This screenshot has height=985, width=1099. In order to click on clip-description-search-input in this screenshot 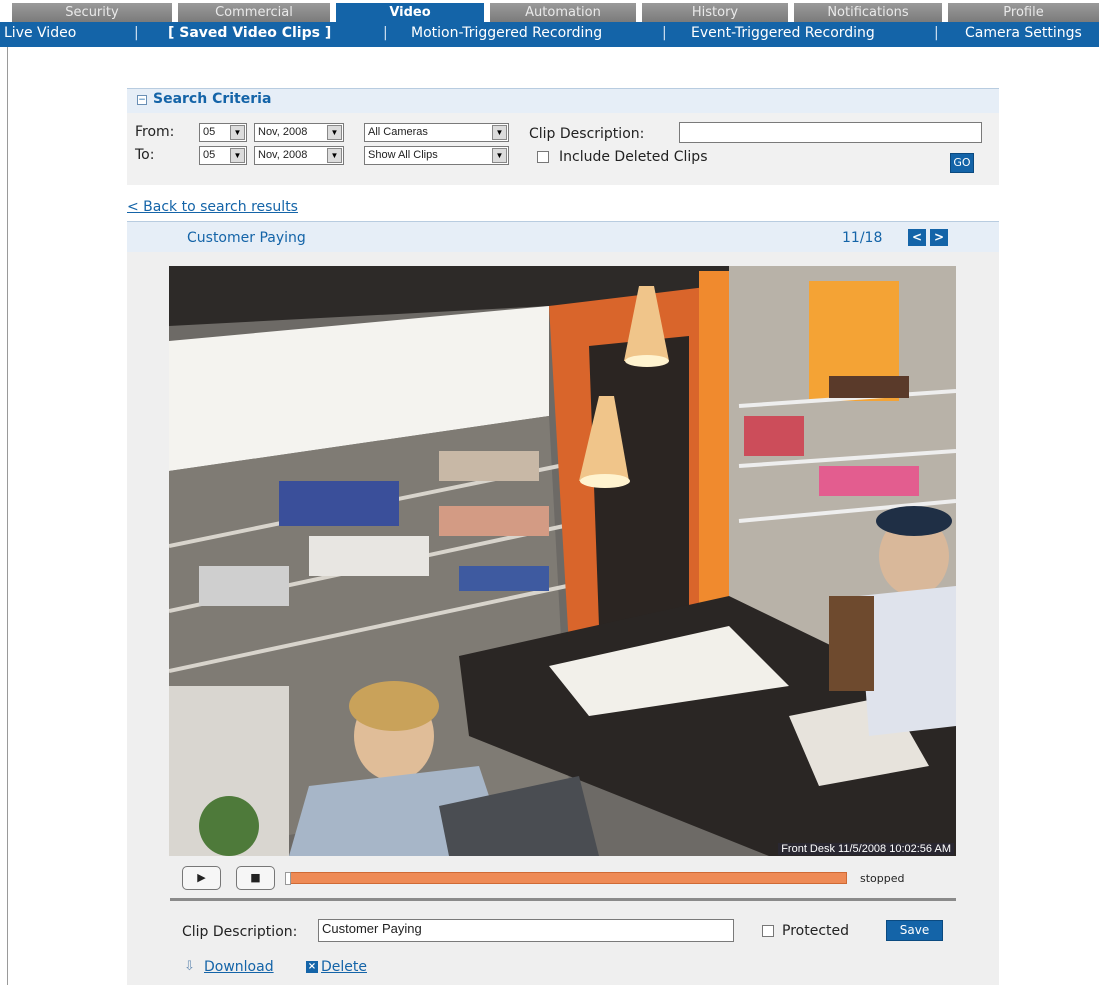, I will do `click(830, 132)`.